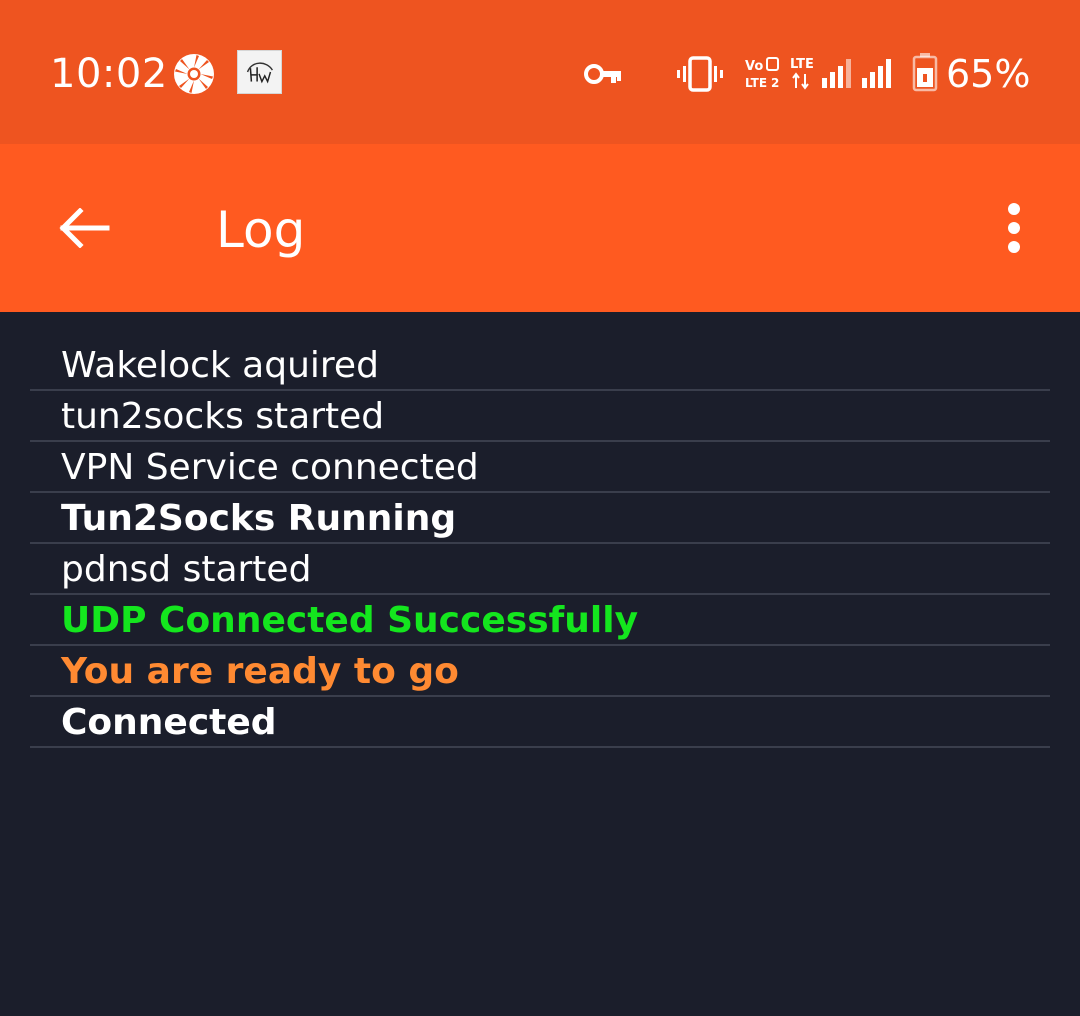  Describe the element at coordinates (925, 72) in the screenshot. I see `battery-icon` at that location.